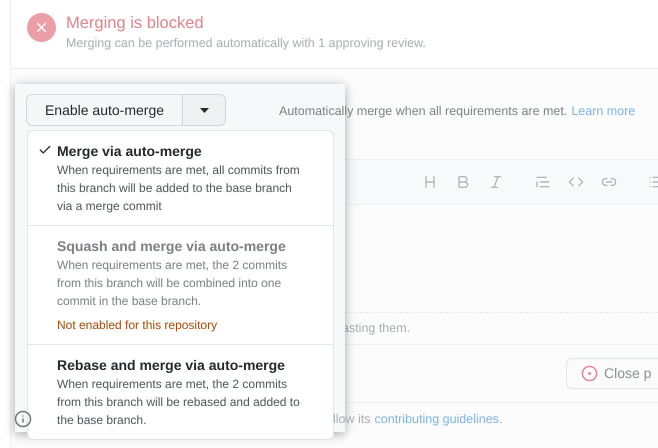 This screenshot has height=448, width=658. Describe the element at coordinates (612, 373) in the screenshot. I see `close-button: Close p` at that location.